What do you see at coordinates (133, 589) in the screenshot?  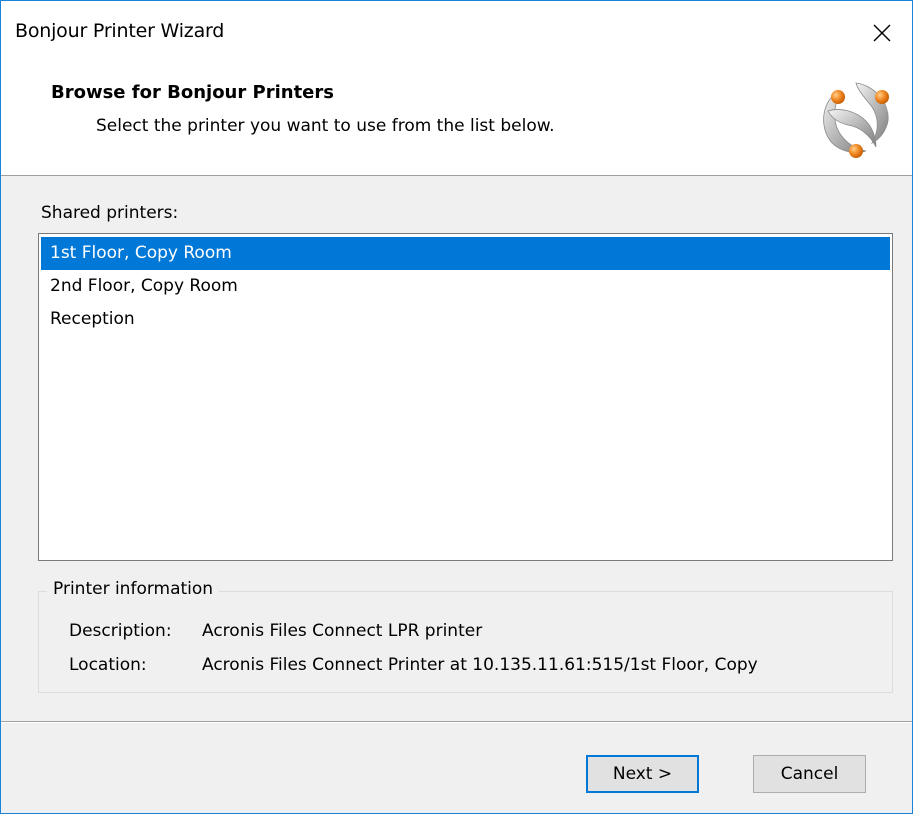 I see `printer-information-legend: Printer information` at bounding box center [133, 589].